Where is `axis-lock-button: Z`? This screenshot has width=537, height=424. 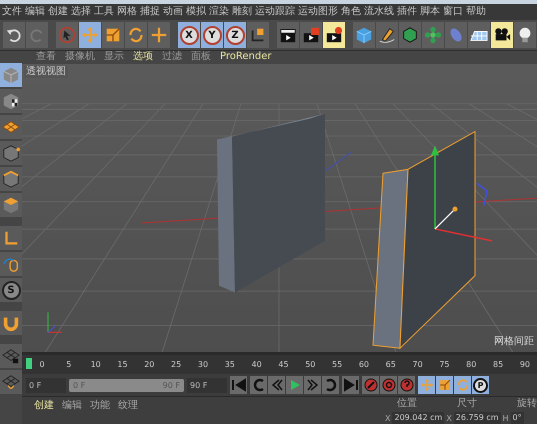
axis-lock-button: Z is located at coordinates (235, 35).